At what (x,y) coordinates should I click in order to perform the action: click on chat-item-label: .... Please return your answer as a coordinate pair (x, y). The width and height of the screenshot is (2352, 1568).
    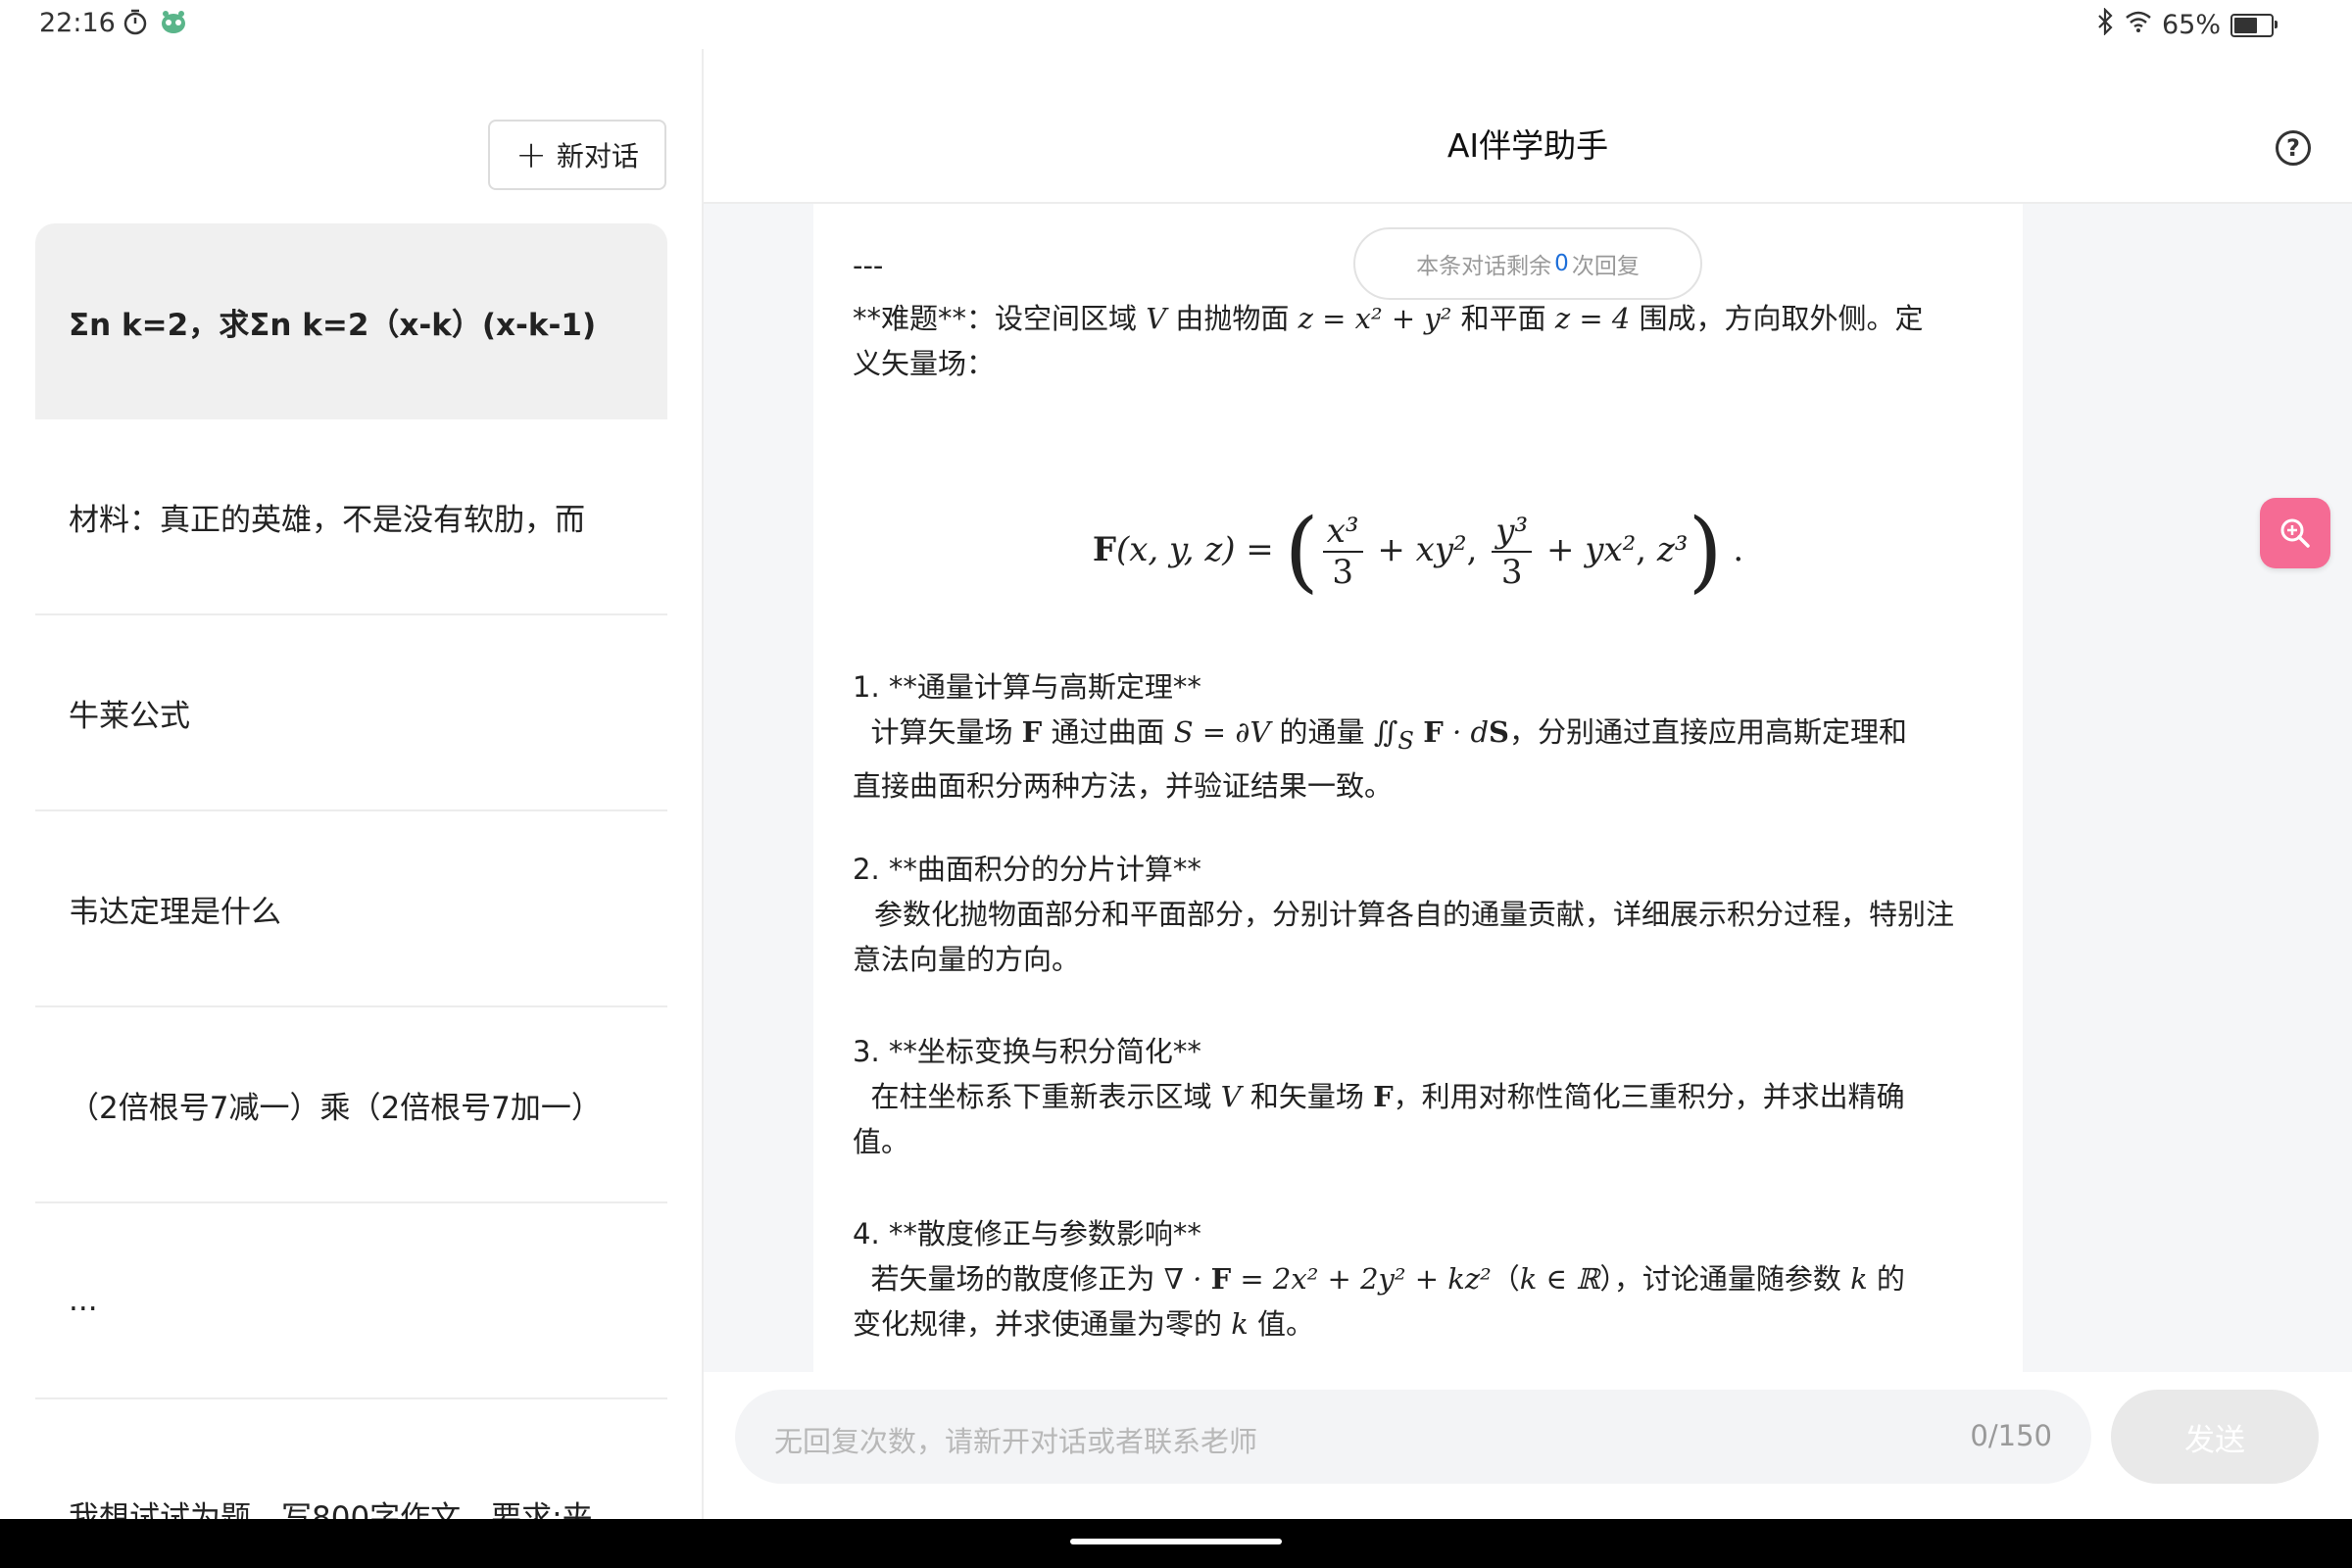
    Looking at the image, I should click on (83, 1300).